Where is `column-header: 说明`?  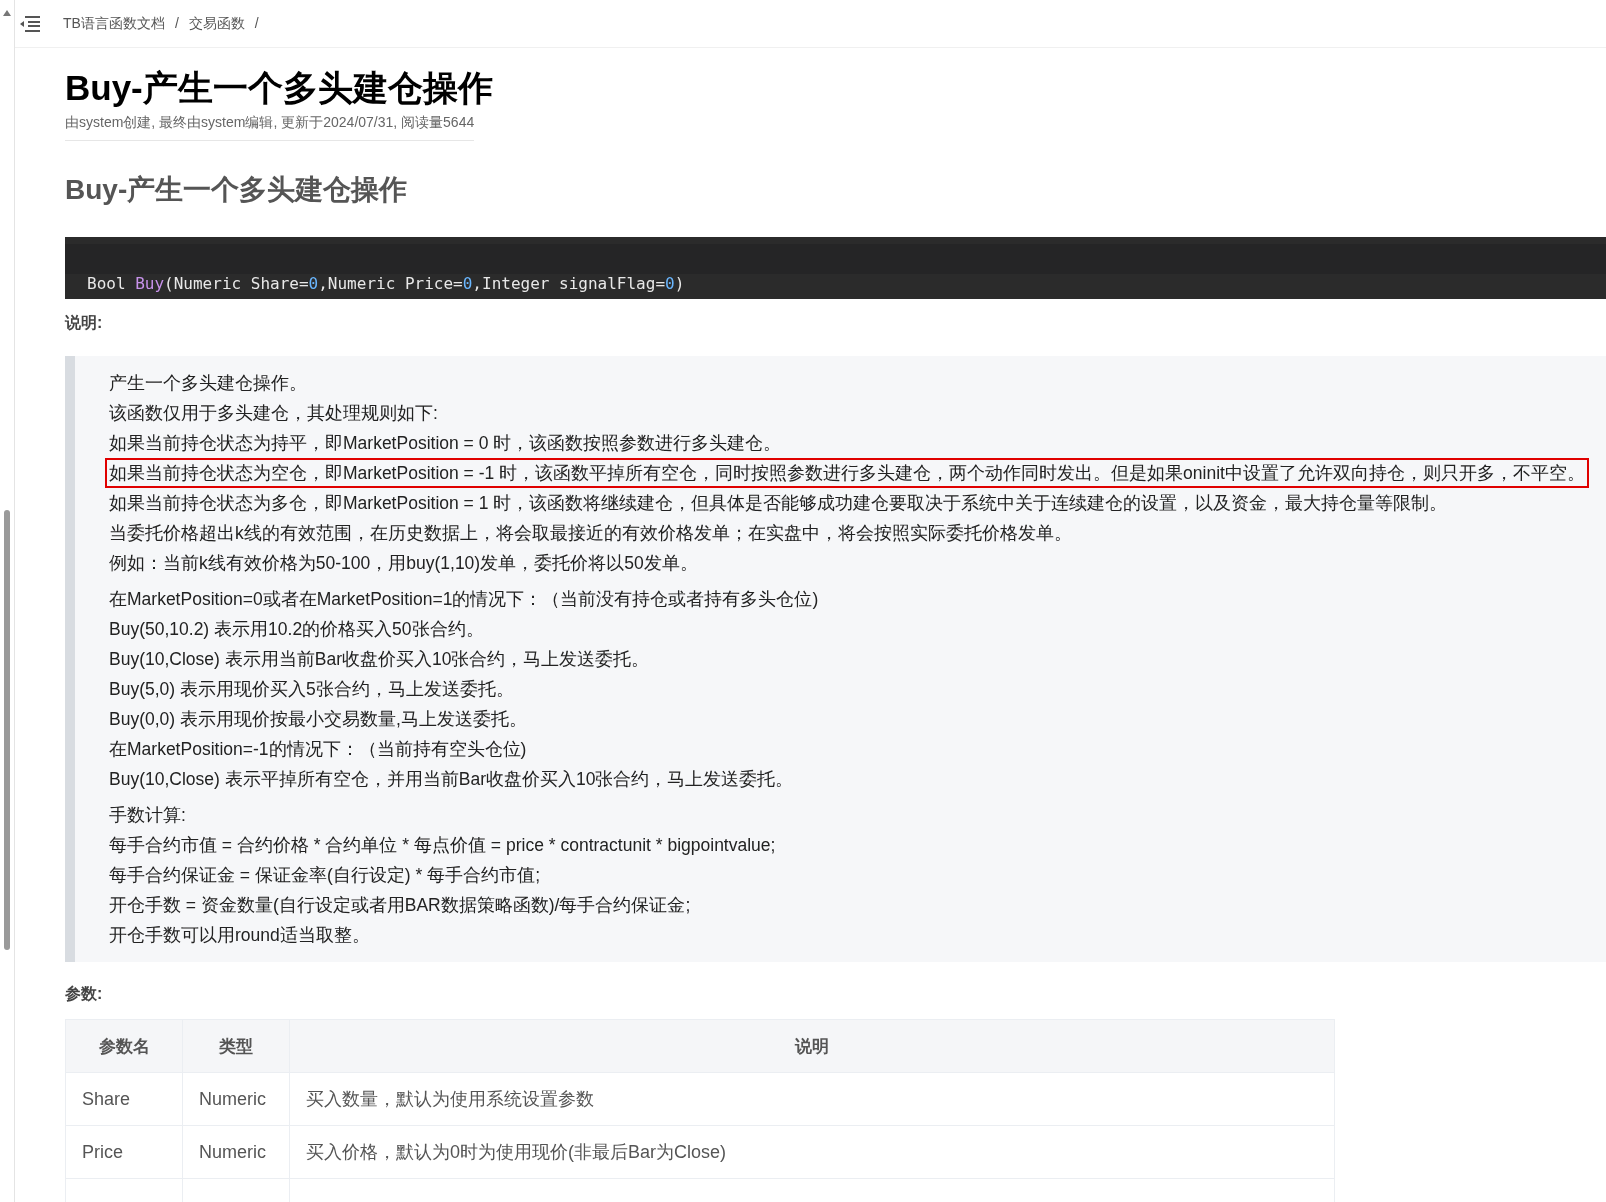
column-header: 说明 is located at coordinates (812, 1046).